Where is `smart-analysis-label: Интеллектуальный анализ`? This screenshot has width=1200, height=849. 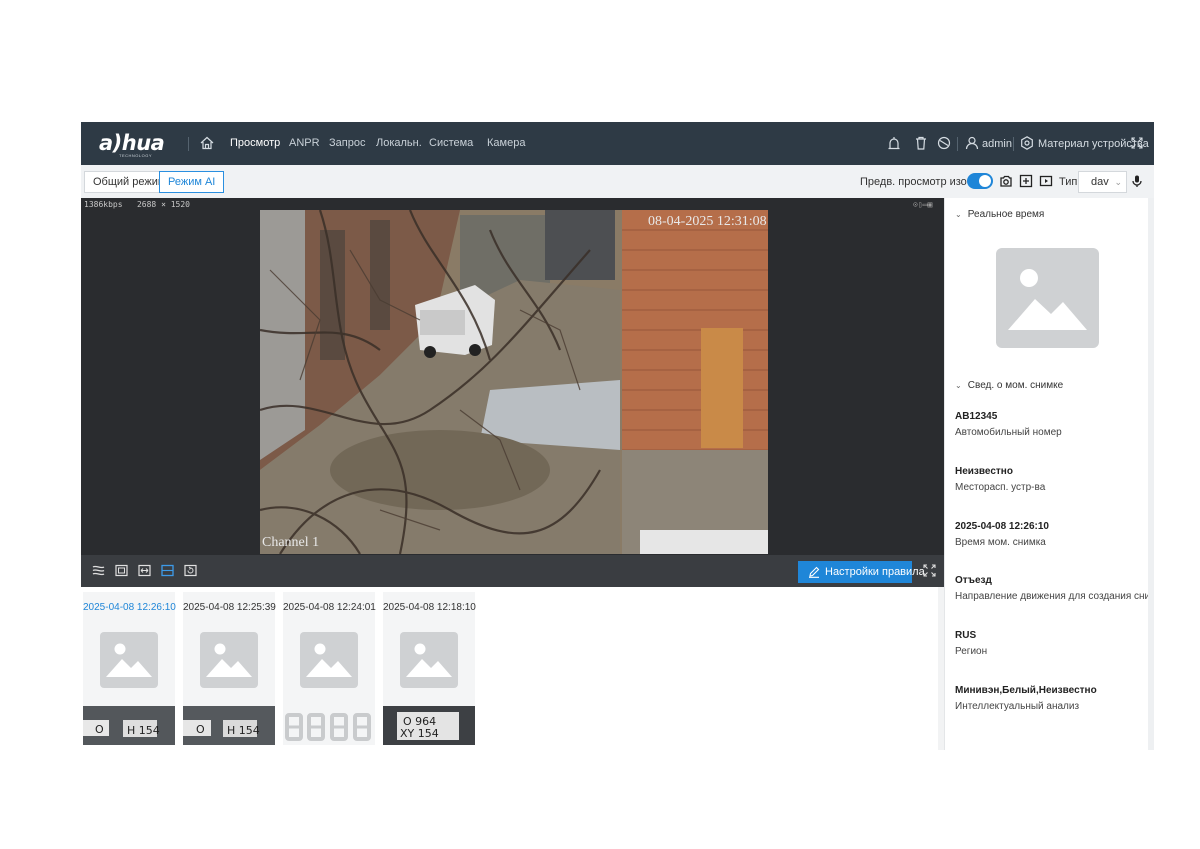
smart-analysis-label: Интеллектуальный анализ is located at coordinates (1017, 706).